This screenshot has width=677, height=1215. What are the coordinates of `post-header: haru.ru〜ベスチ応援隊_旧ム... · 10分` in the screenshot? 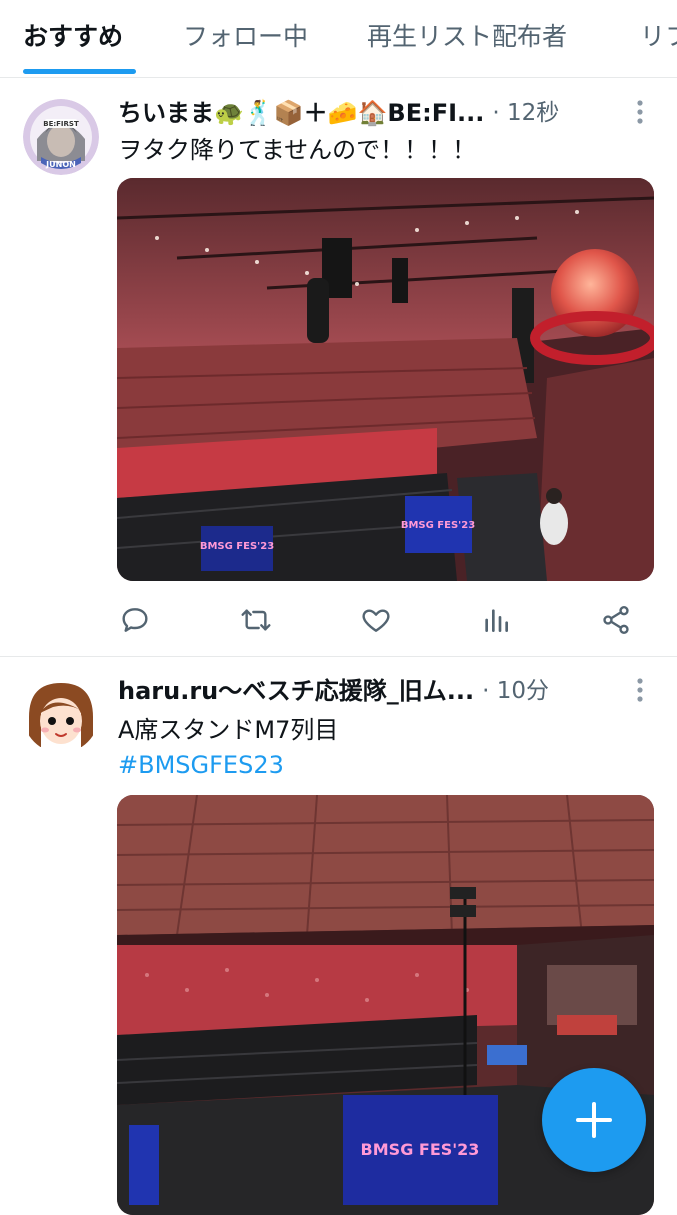 It's located at (333, 688).